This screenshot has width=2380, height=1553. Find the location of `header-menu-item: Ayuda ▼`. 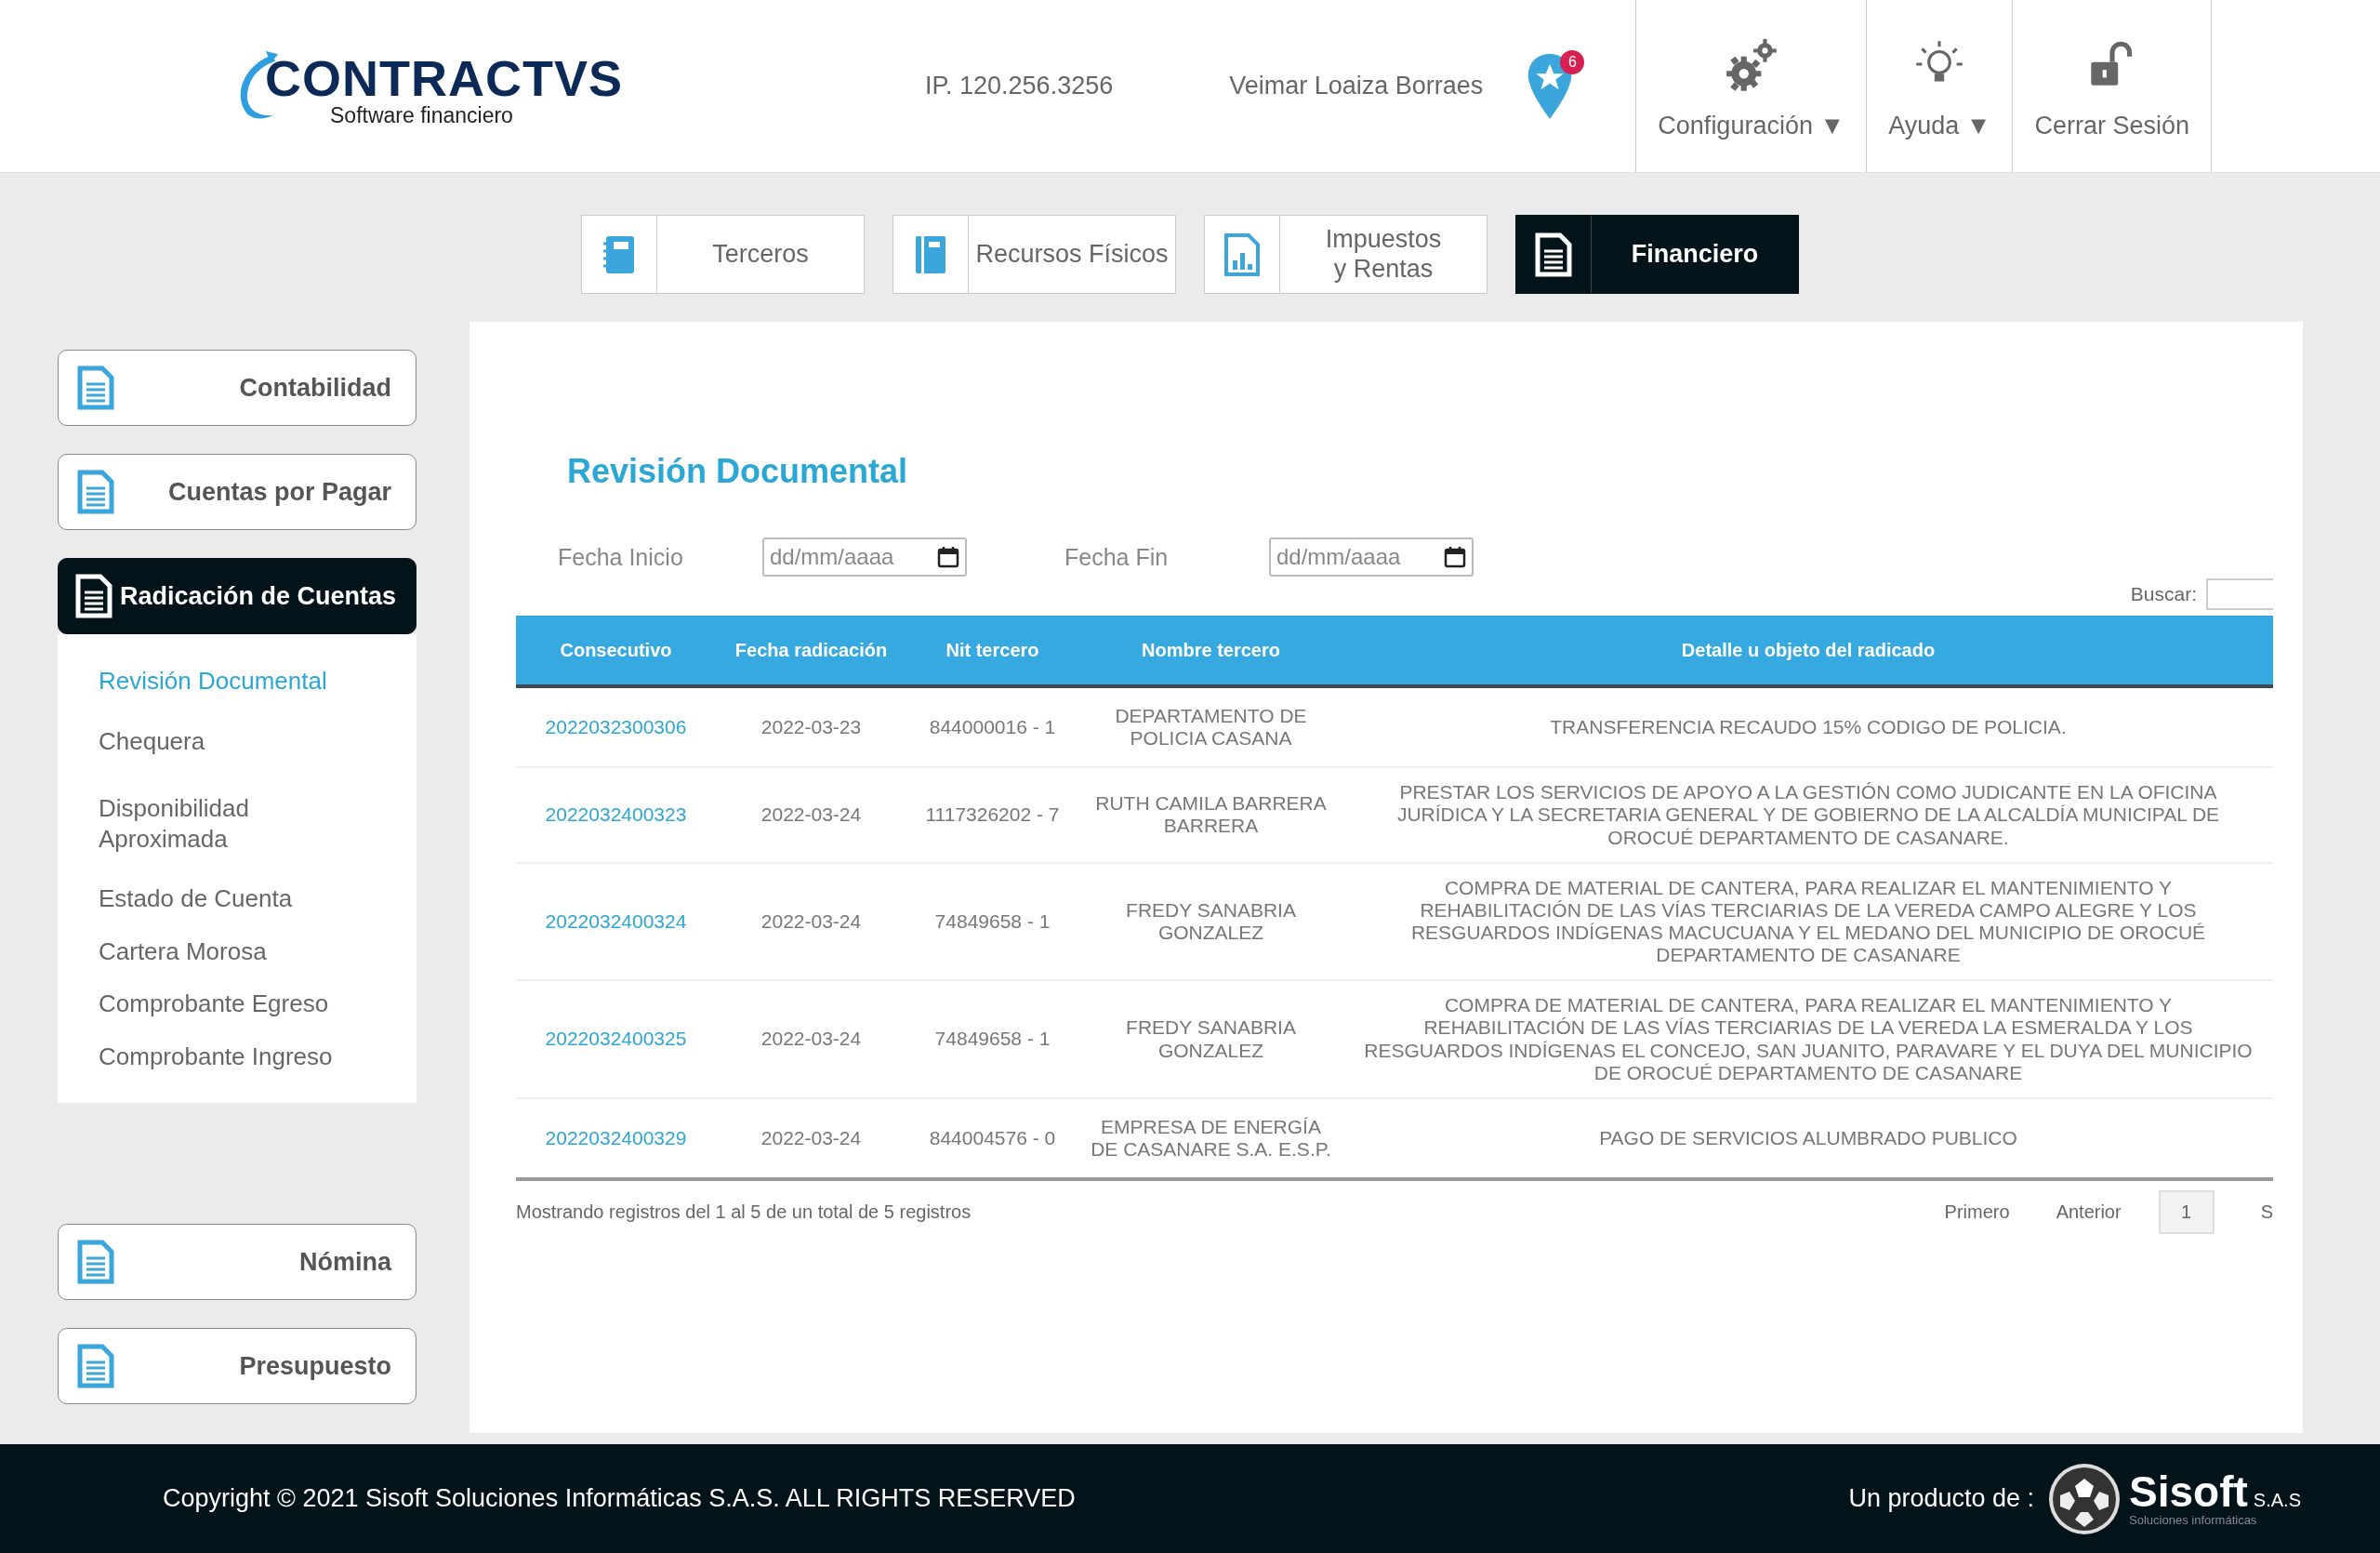

header-menu-item: Ayuda ▼ is located at coordinates (1939, 86).